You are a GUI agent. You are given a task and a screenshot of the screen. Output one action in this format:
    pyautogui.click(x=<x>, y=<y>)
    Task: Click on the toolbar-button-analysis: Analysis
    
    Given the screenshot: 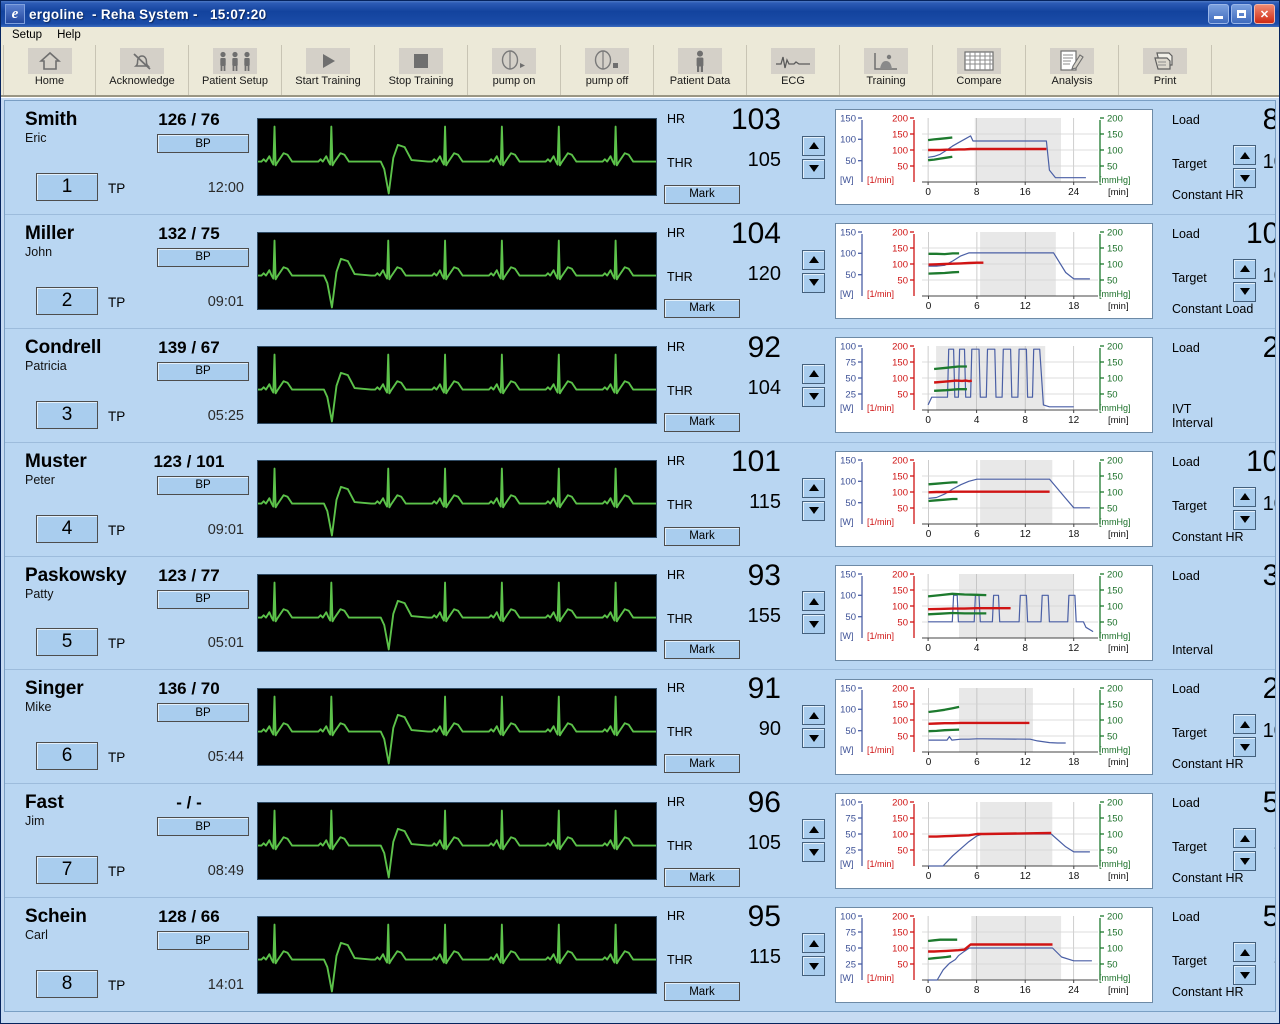 What is the action you would take?
    pyautogui.click(x=1072, y=70)
    